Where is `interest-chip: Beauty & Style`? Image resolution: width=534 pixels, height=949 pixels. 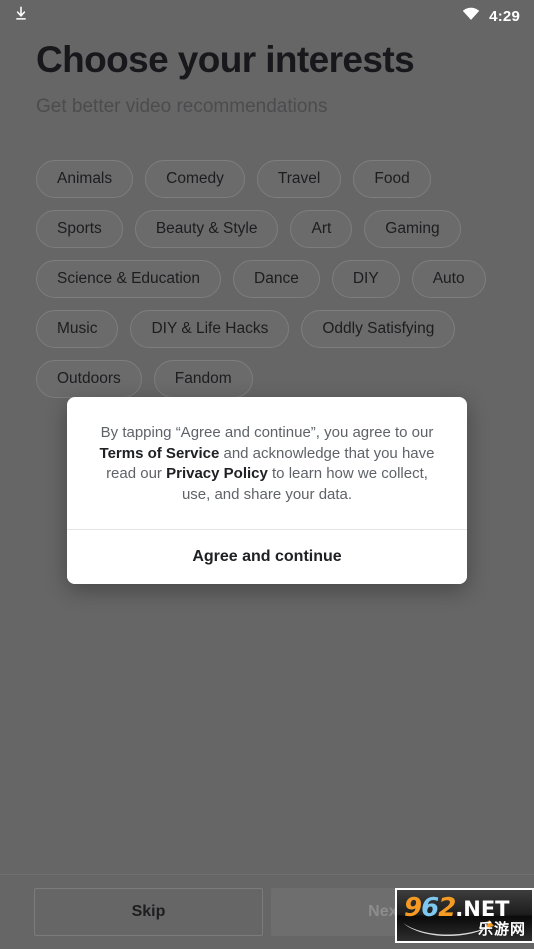
interest-chip: Beauty & Style is located at coordinates (206, 229).